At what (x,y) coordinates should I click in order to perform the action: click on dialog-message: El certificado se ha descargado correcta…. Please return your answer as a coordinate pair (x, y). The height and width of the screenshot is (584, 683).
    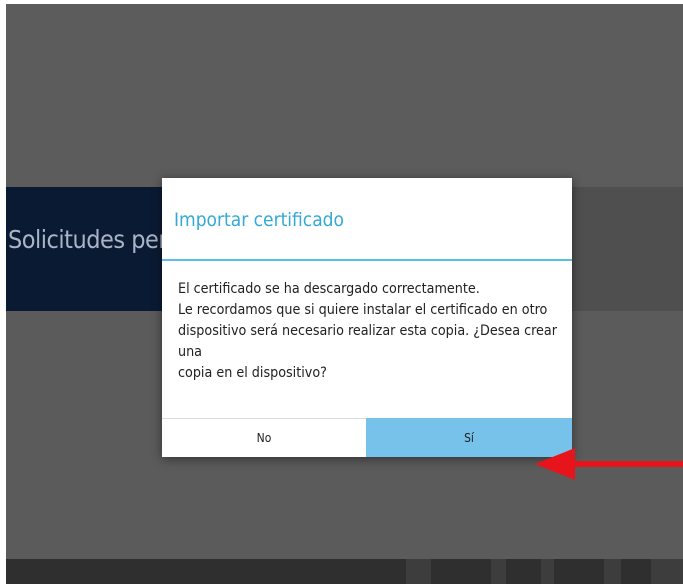
    Looking at the image, I should click on (370, 331).